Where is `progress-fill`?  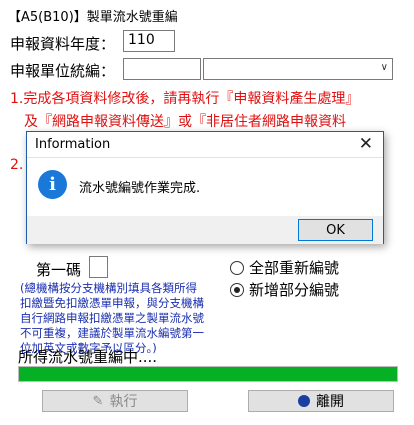
progress-fill is located at coordinates (208, 374).